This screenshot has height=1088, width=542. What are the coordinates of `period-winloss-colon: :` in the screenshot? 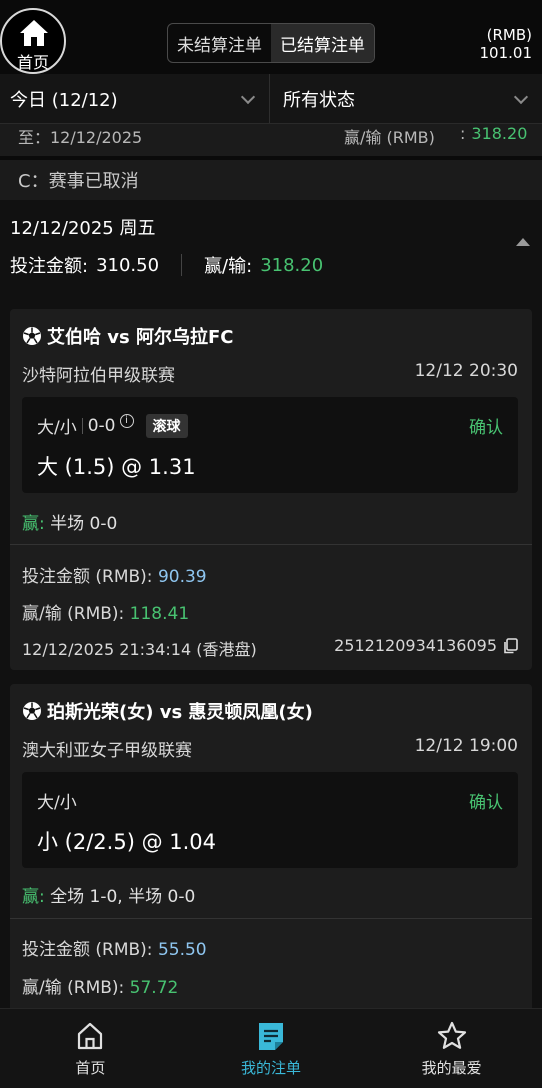 It's located at (463, 133).